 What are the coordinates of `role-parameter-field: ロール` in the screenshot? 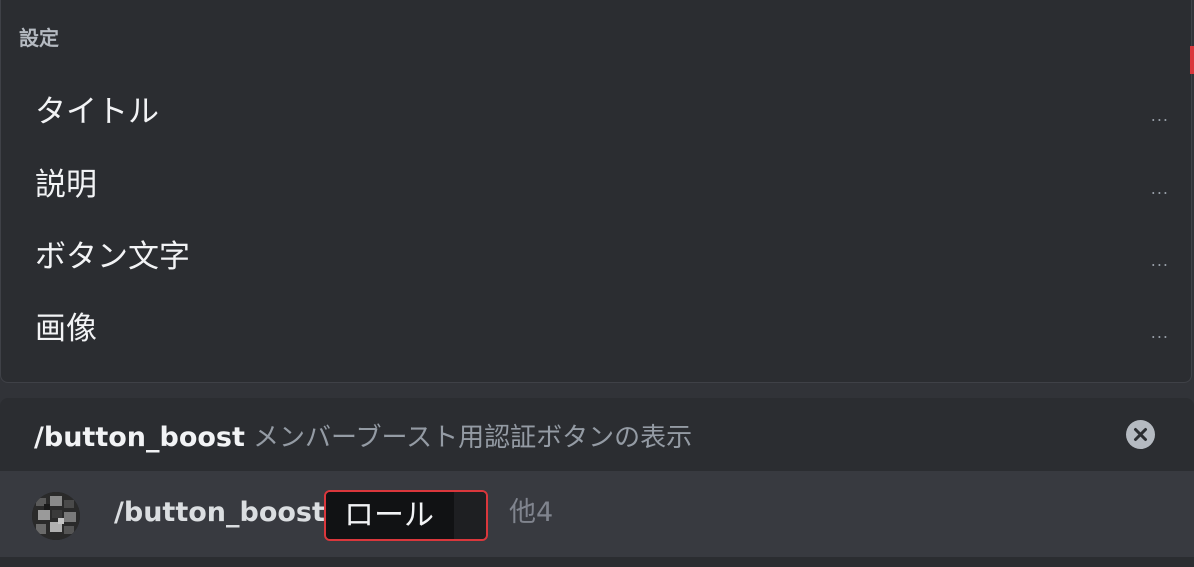 It's located at (406, 515).